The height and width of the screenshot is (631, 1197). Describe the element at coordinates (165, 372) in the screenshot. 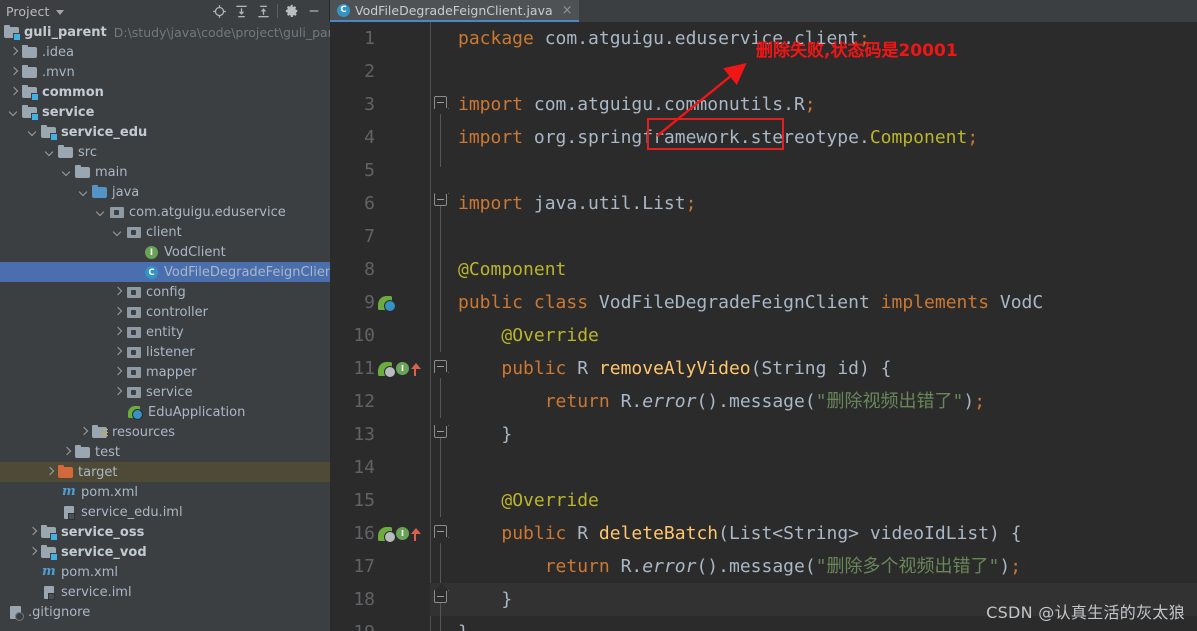

I see `tree-row-mapper: mapper` at that location.